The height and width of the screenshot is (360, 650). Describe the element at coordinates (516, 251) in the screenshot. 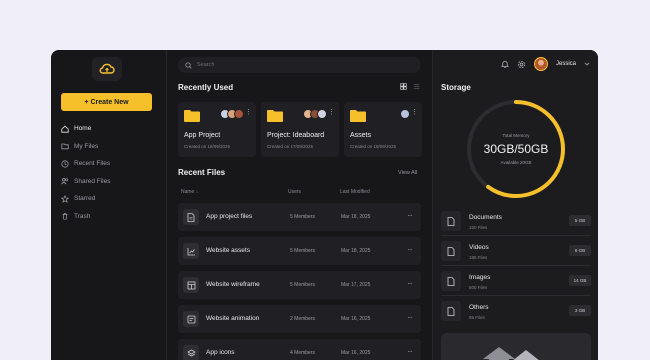

I see `list-item: Videos 185 Files 8 GB` at that location.